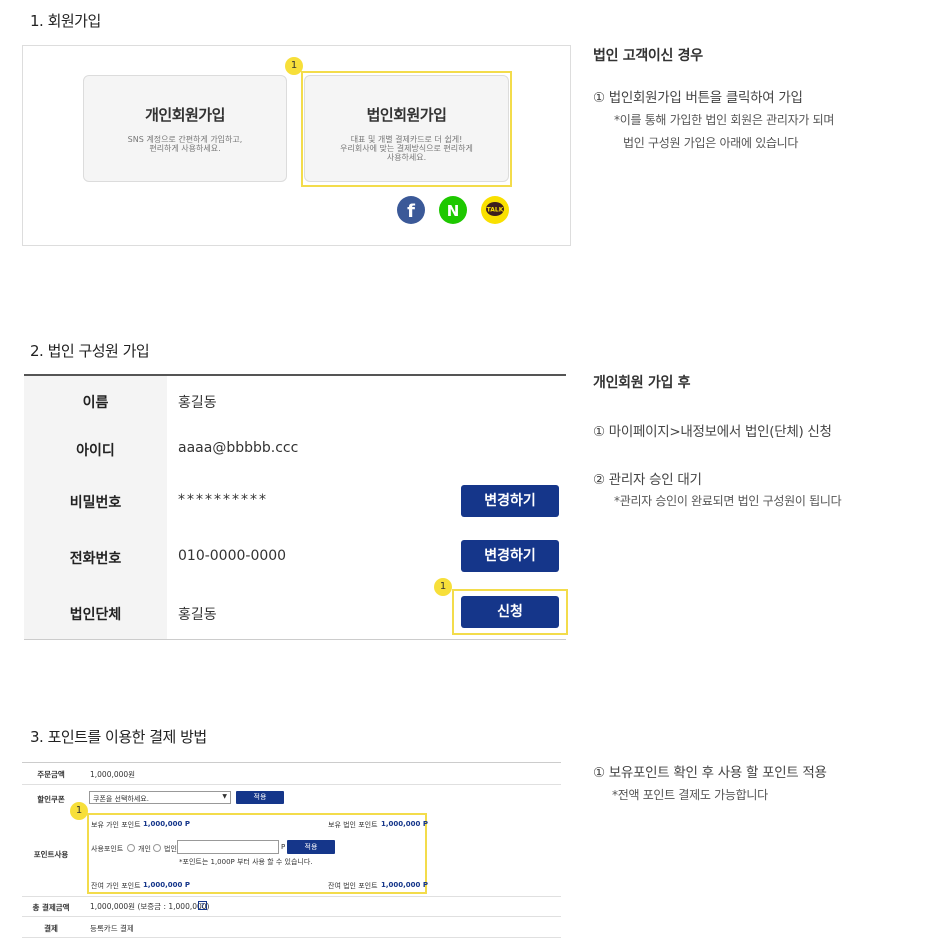  I want to click on id-label: 아이디, so click(95, 451).